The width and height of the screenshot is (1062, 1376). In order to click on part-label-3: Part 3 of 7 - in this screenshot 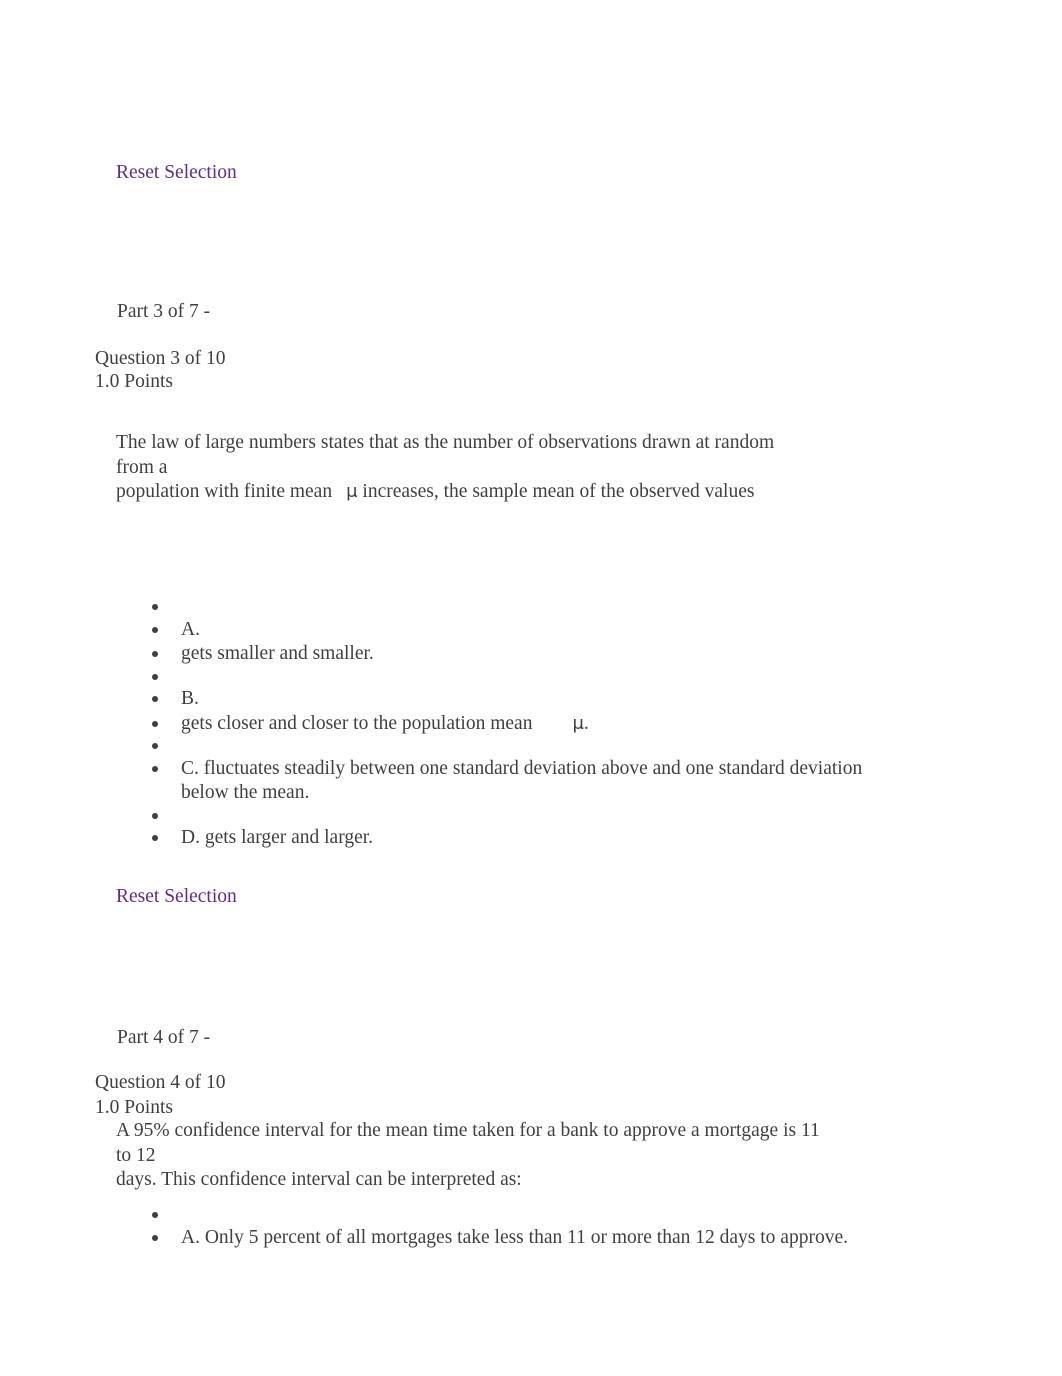, I will do `click(164, 311)`.